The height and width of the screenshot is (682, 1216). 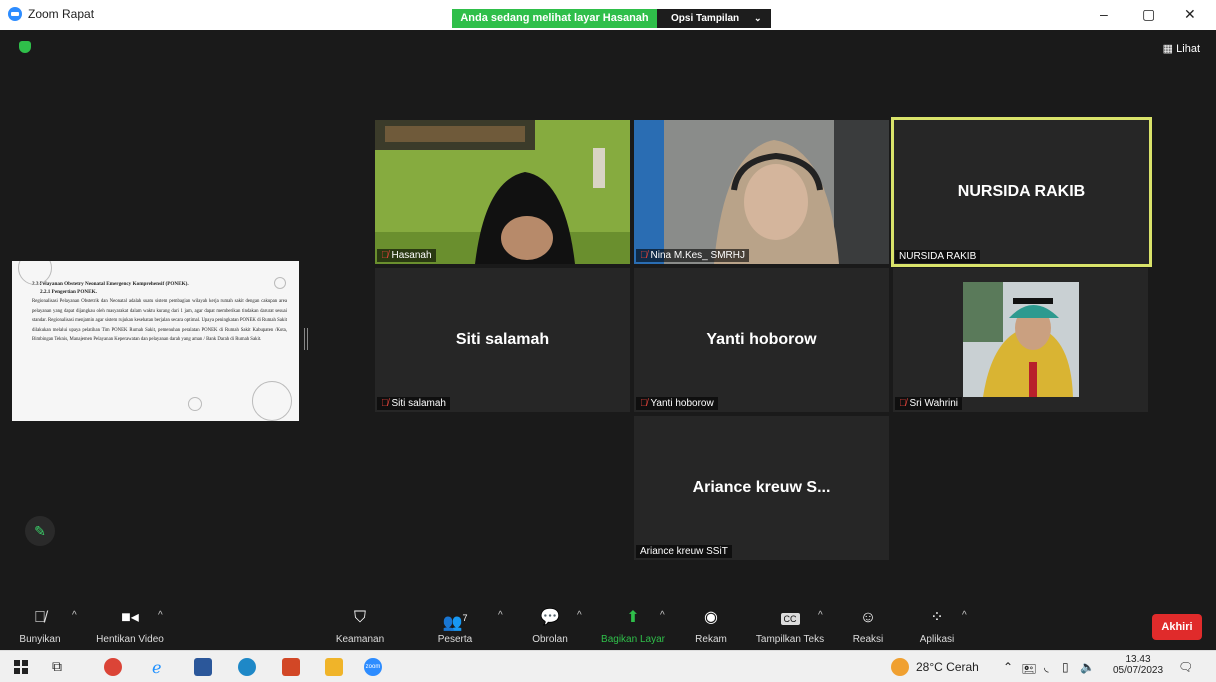 I want to click on security-button: ⛉ Keamanan, so click(x=360, y=626).